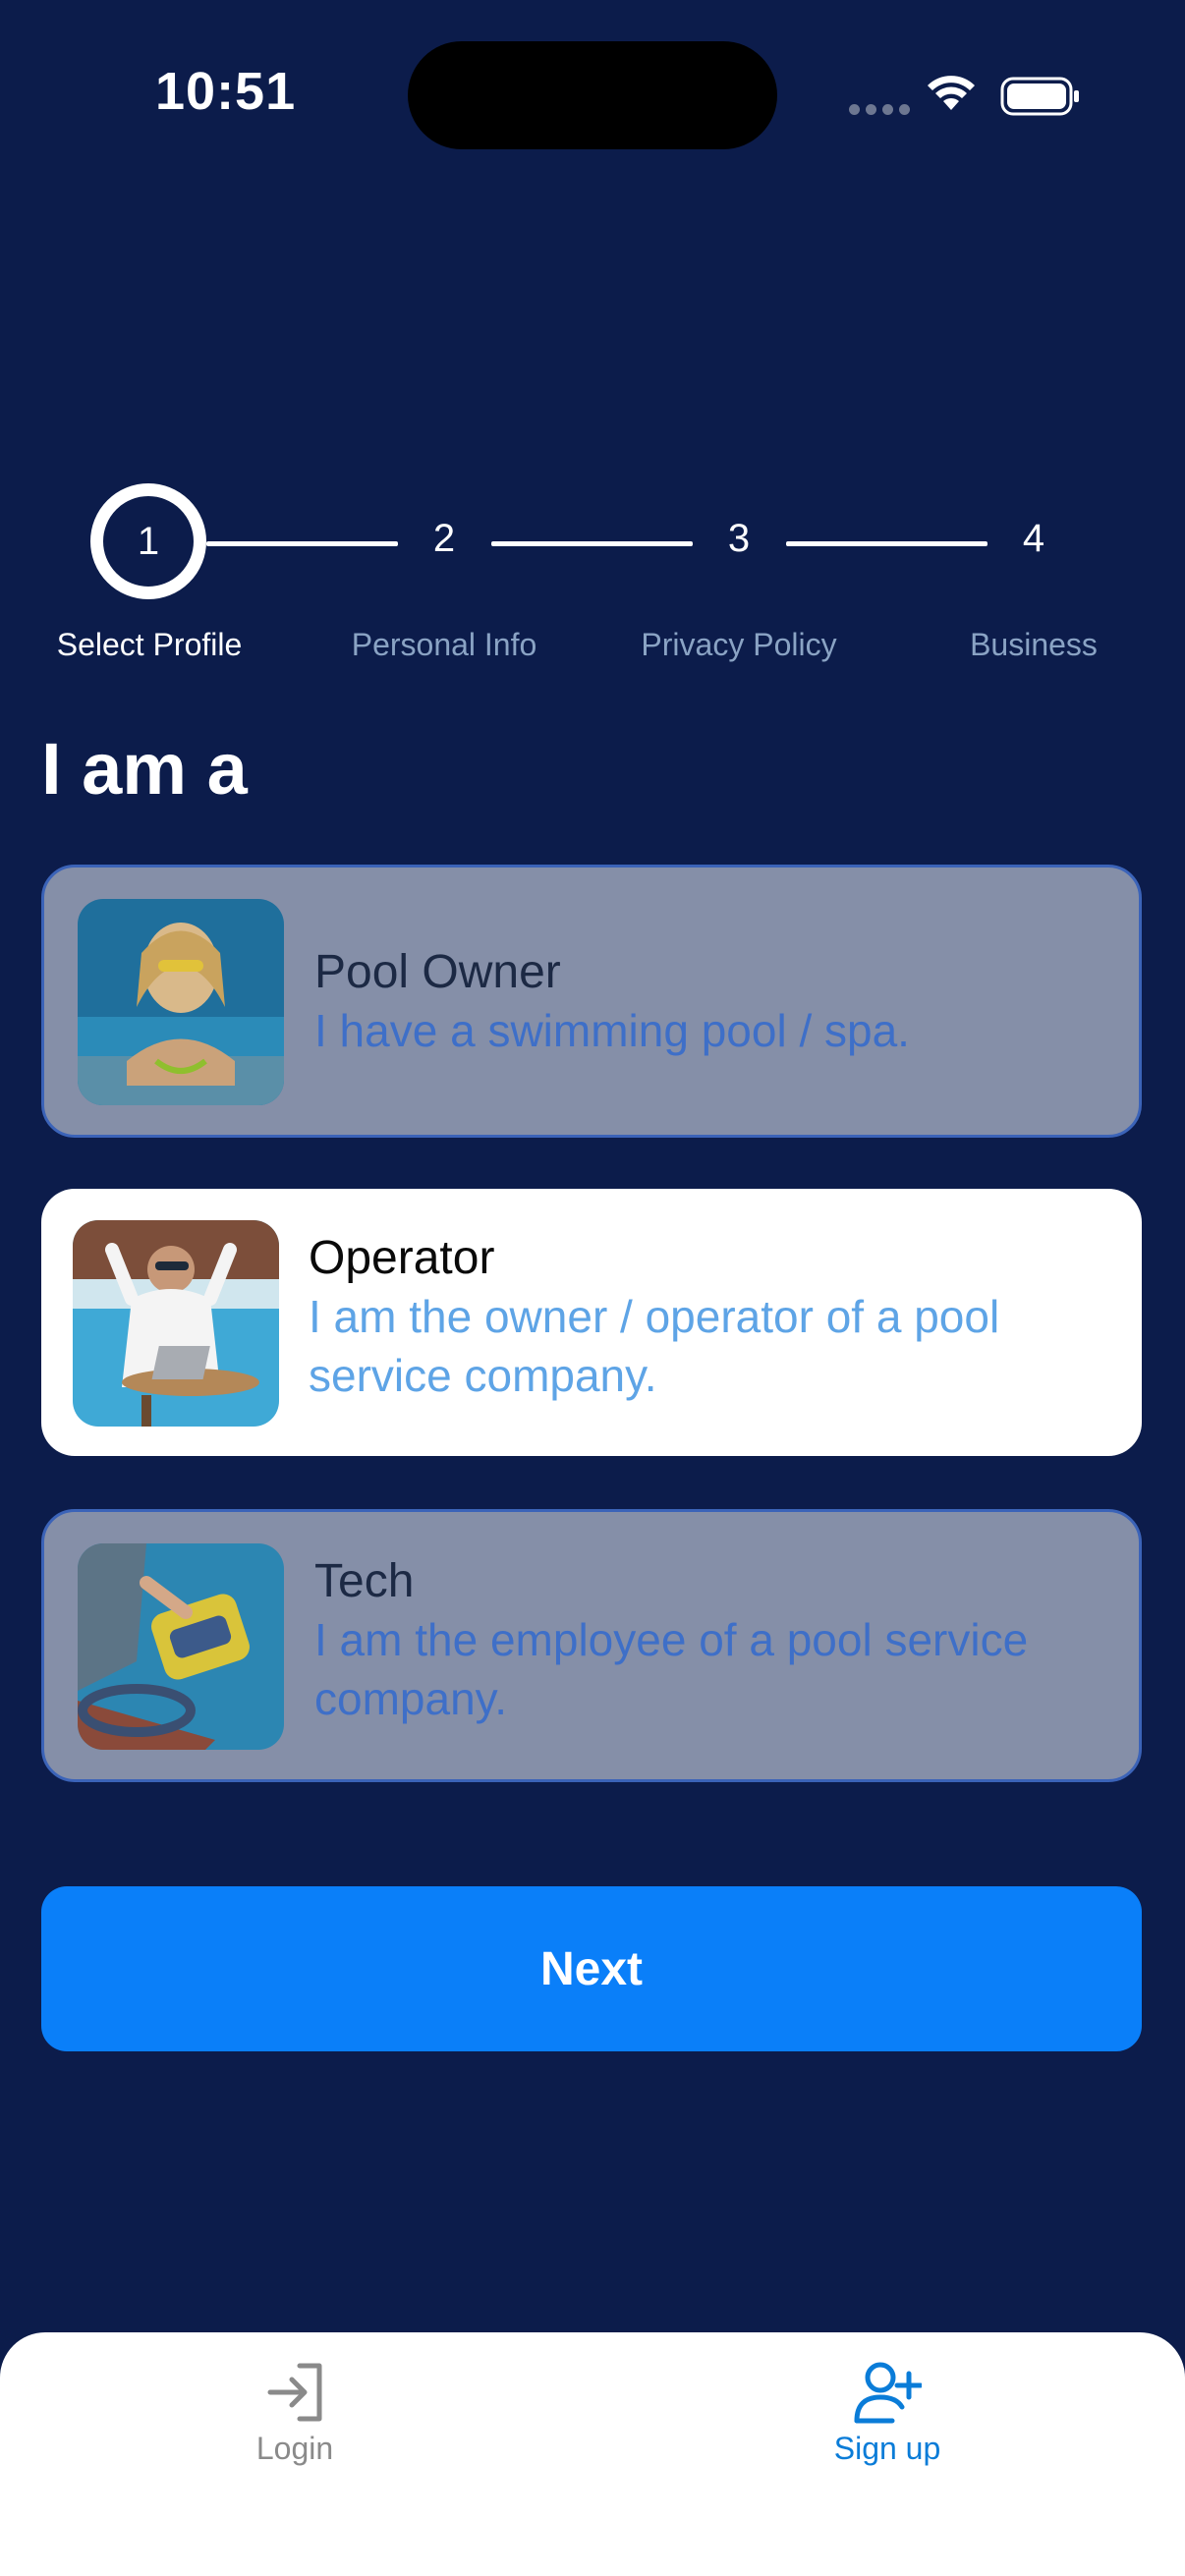  Describe the element at coordinates (592, 95) in the screenshot. I see `dynamic-island` at that location.